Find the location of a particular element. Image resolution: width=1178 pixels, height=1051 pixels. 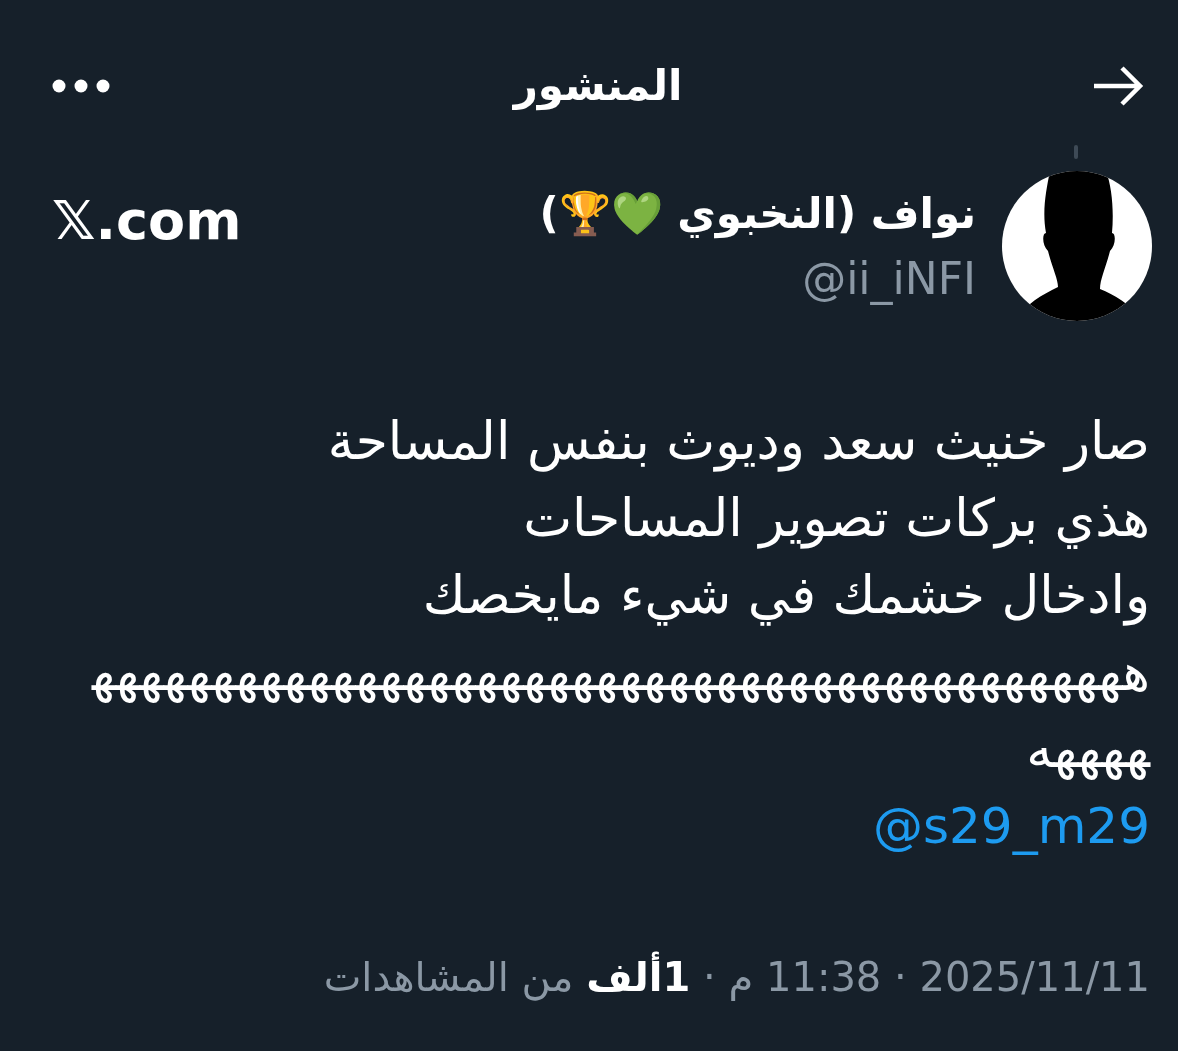

thread-connector-line is located at coordinates (1076, 152).